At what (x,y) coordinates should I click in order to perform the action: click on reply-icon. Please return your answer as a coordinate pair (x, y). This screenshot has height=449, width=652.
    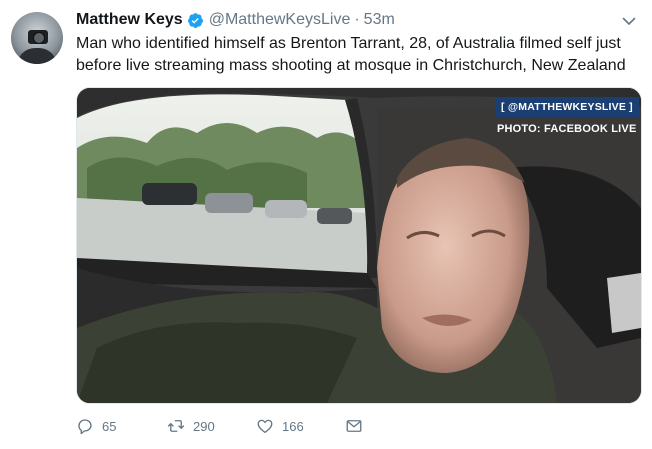
    Looking at the image, I should click on (85, 427).